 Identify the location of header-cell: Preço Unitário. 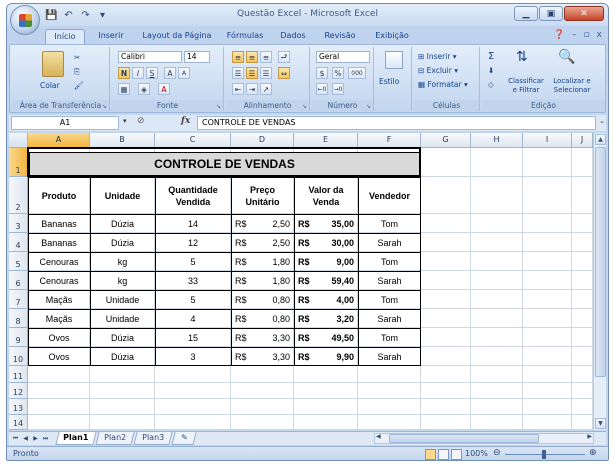
(262, 195).